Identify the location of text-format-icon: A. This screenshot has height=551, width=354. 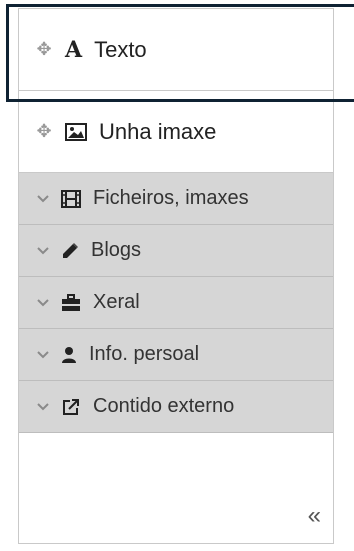
(74, 49).